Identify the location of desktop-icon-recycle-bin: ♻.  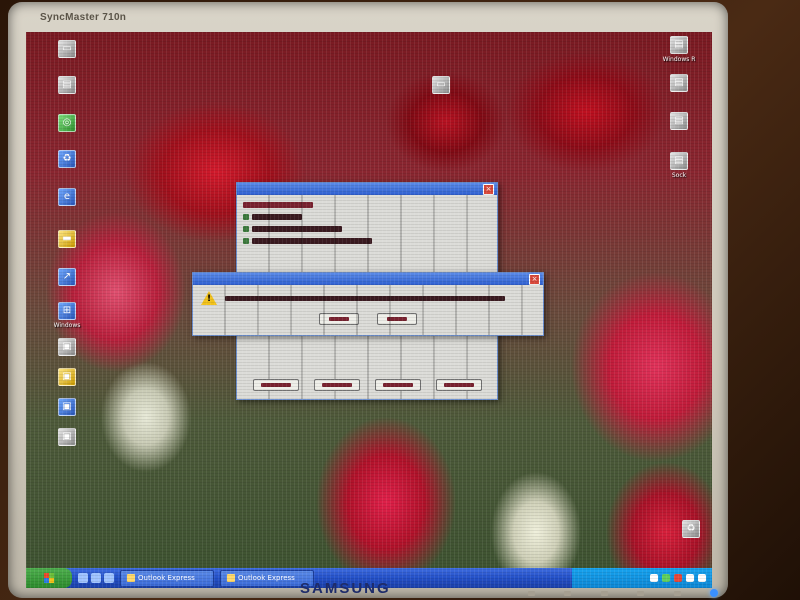
(67, 160).